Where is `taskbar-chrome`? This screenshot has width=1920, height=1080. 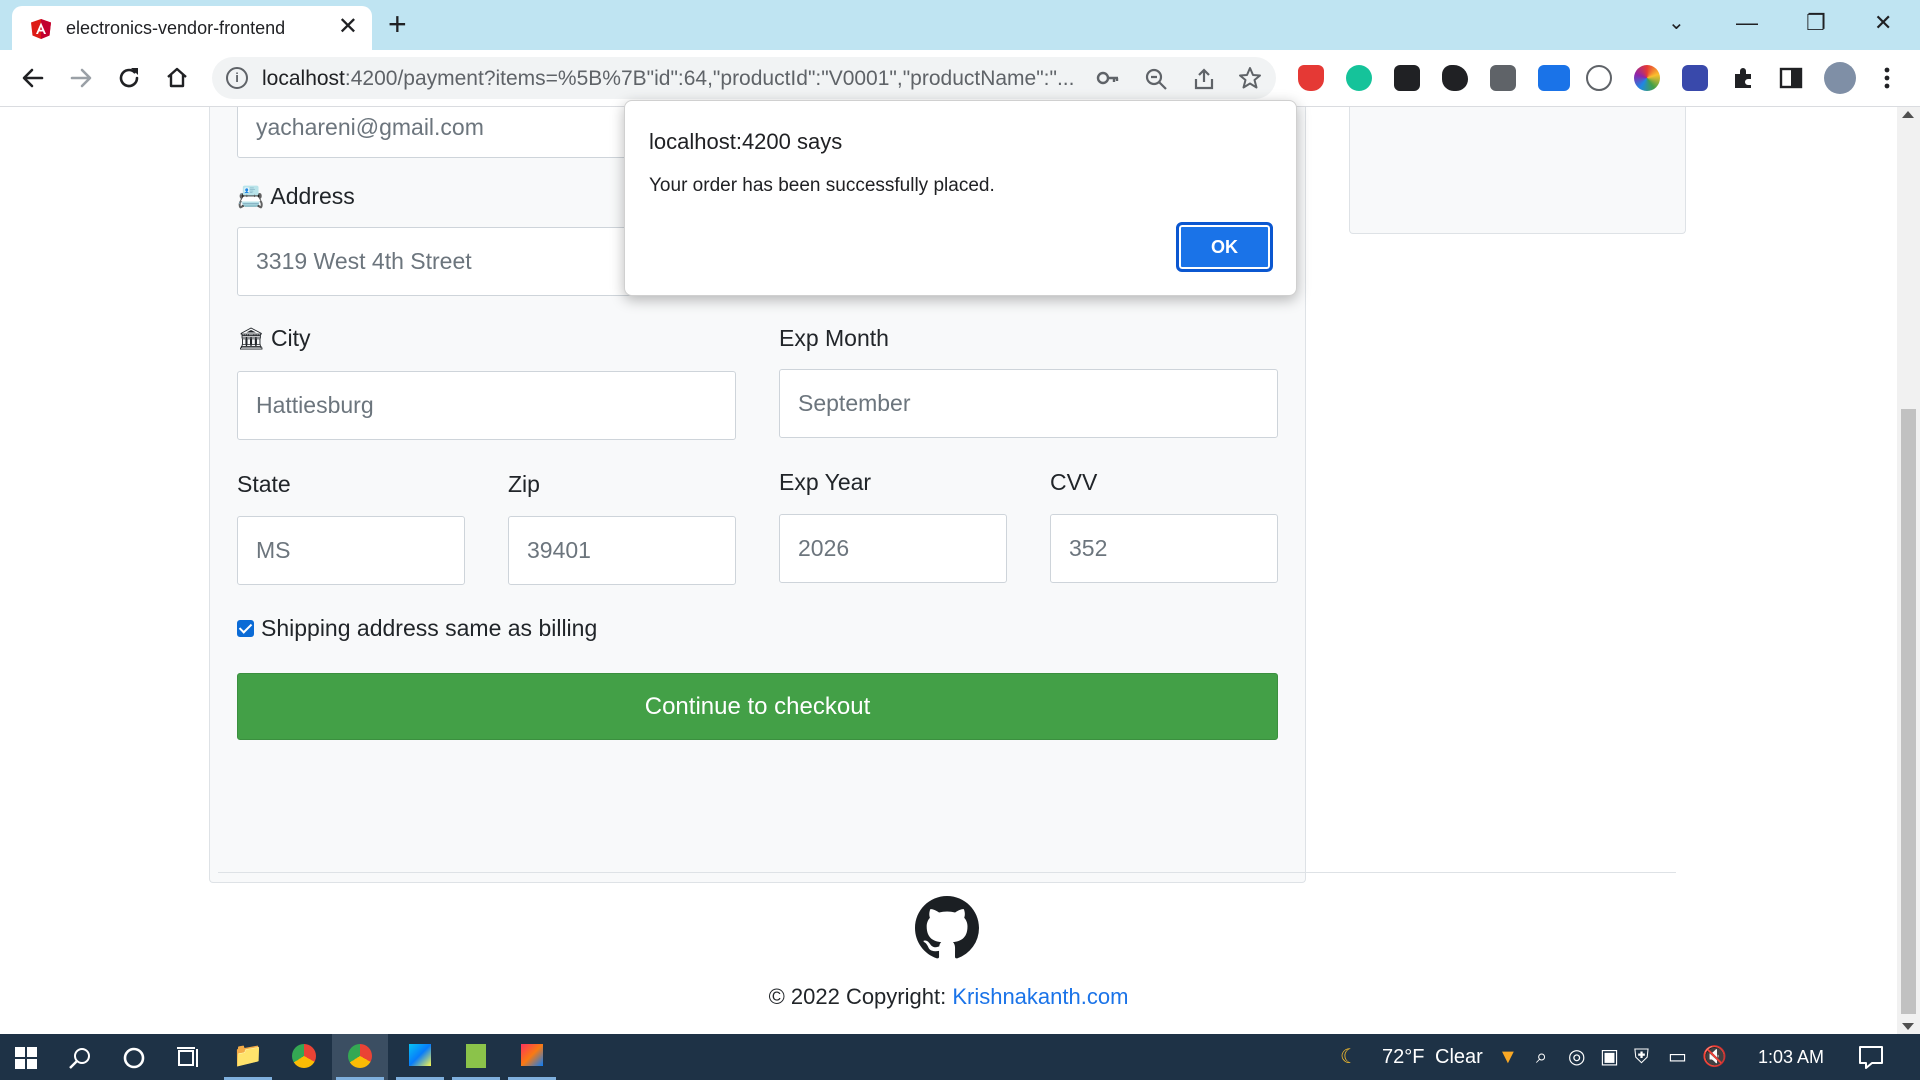 taskbar-chrome is located at coordinates (304, 1057).